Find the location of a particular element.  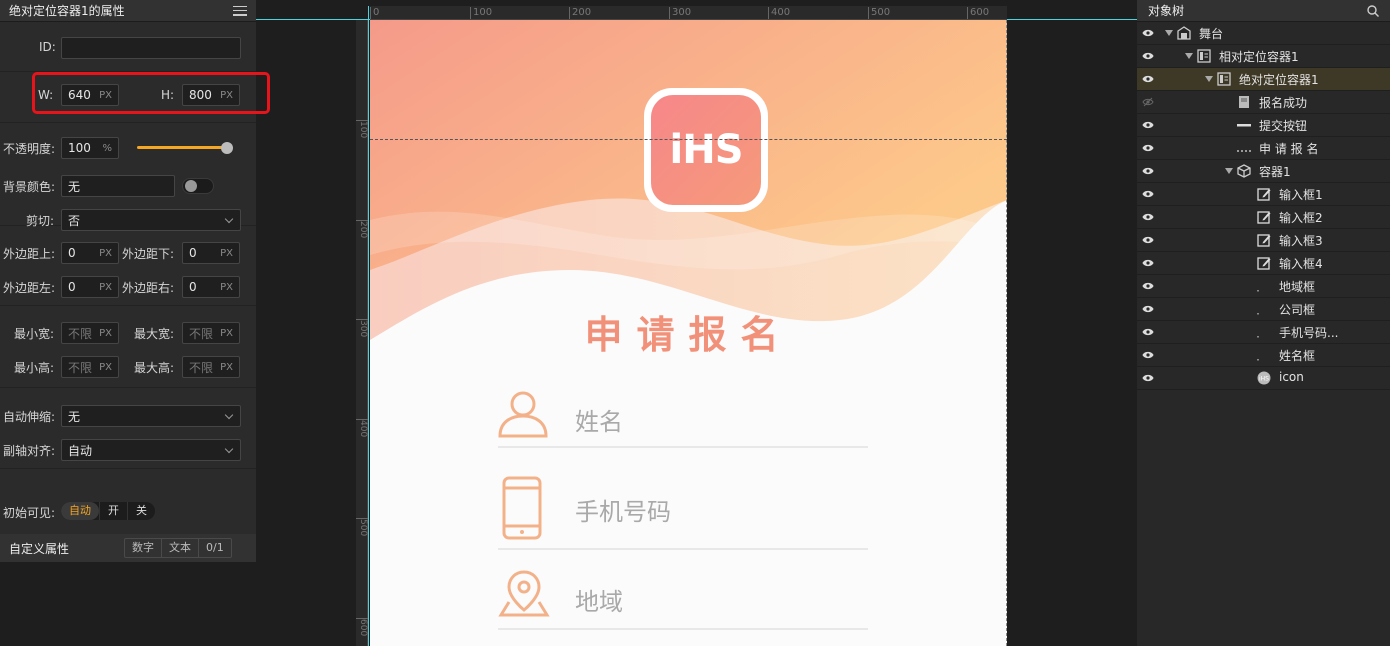

search-icon is located at coordinates (1373, 10).